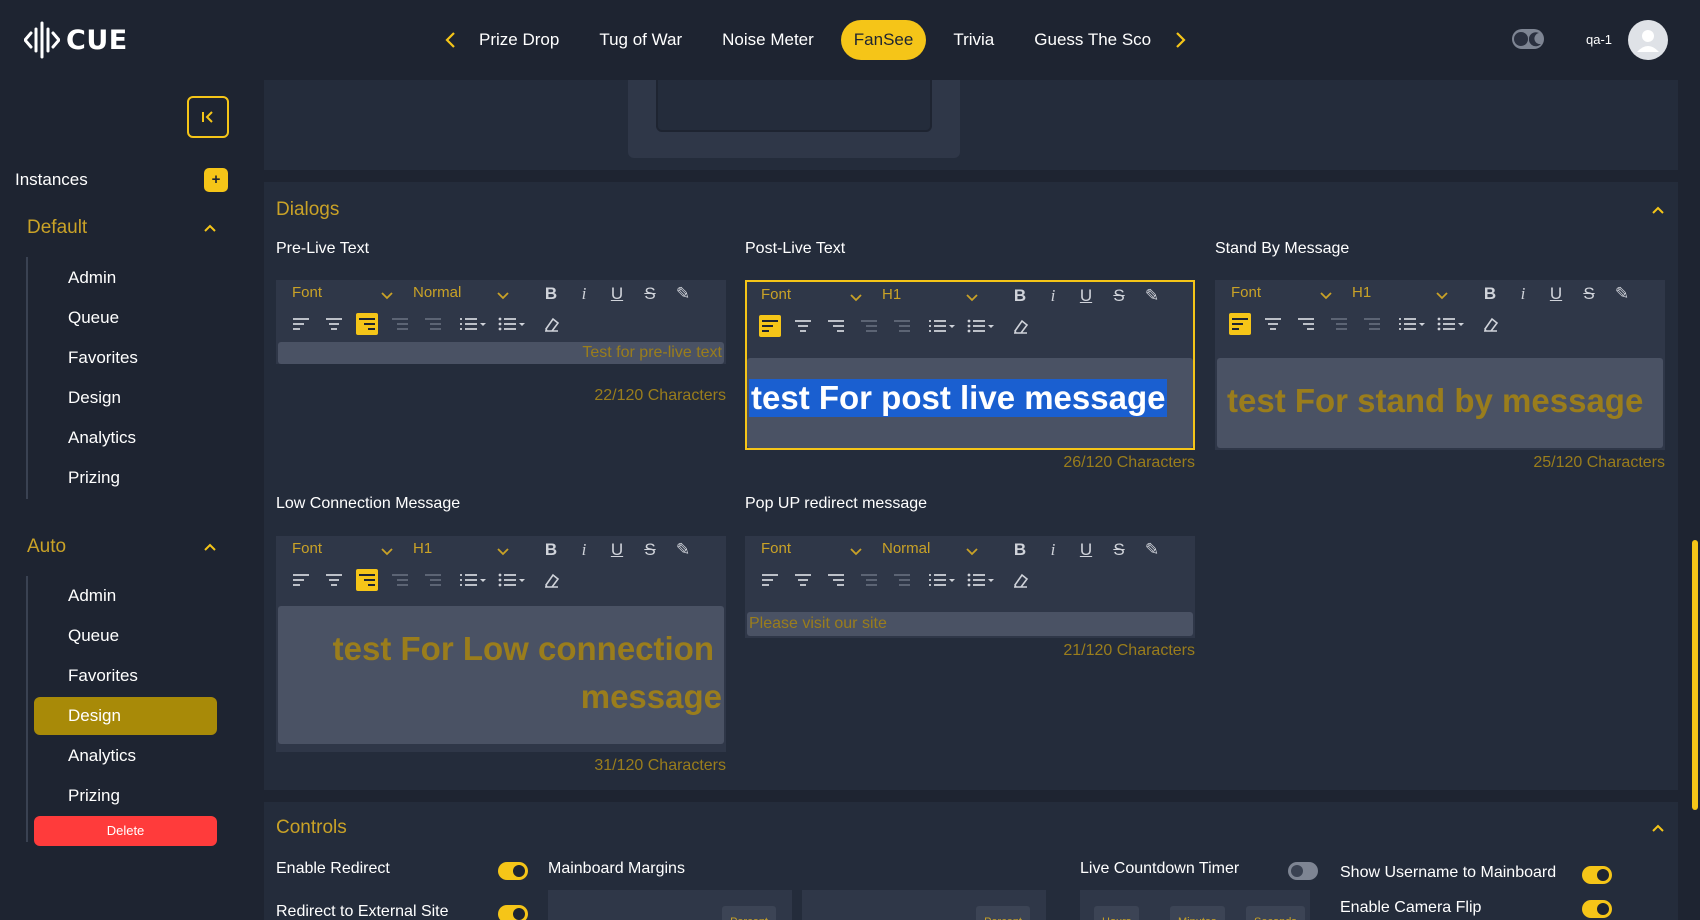 This screenshot has width=1700, height=920. What do you see at coordinates (1528, 39) in the screenshot?
I see `theme-toggle` at bounding box center [1528, 39].